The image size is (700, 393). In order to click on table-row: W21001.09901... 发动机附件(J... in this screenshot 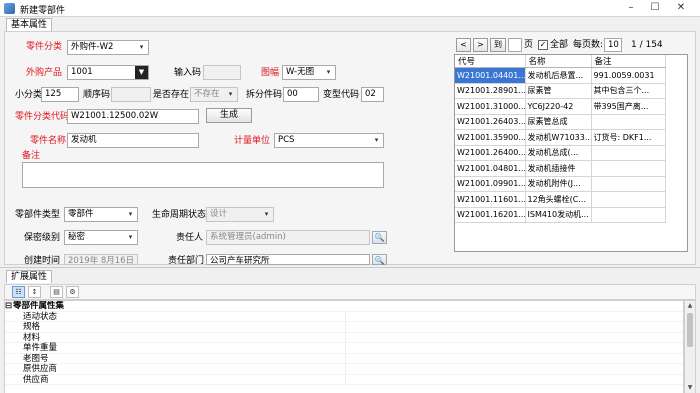, I will do `click(560, 184)`.